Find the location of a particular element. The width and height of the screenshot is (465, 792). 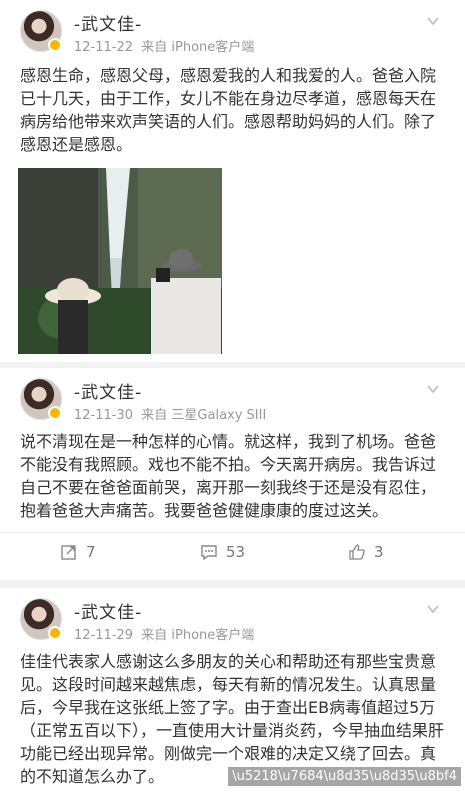

post-meta: 12-11-30 来自 三星Galaxy SIII is located at coordinates (170, 413).